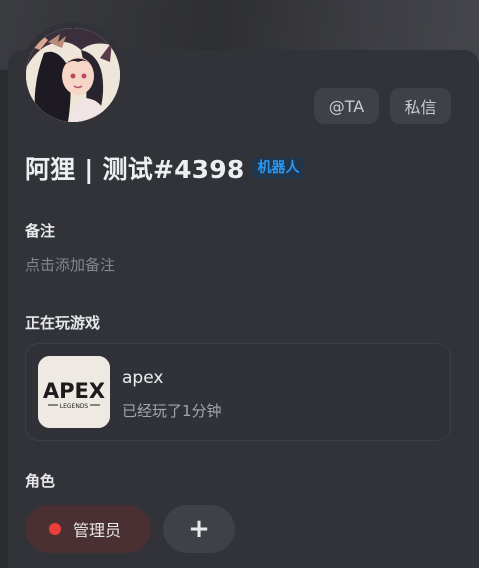  Describe the element at coordinates (63, 323) in the screenshot. I see `activity-section-title: 正在玩游戏` at that location.